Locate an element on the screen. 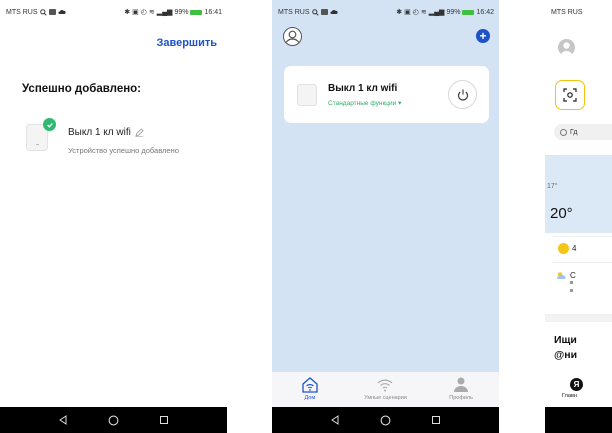 This screenshot has height=433, width=612. tab-home-label: Дом is located at coordinates (310, 398).